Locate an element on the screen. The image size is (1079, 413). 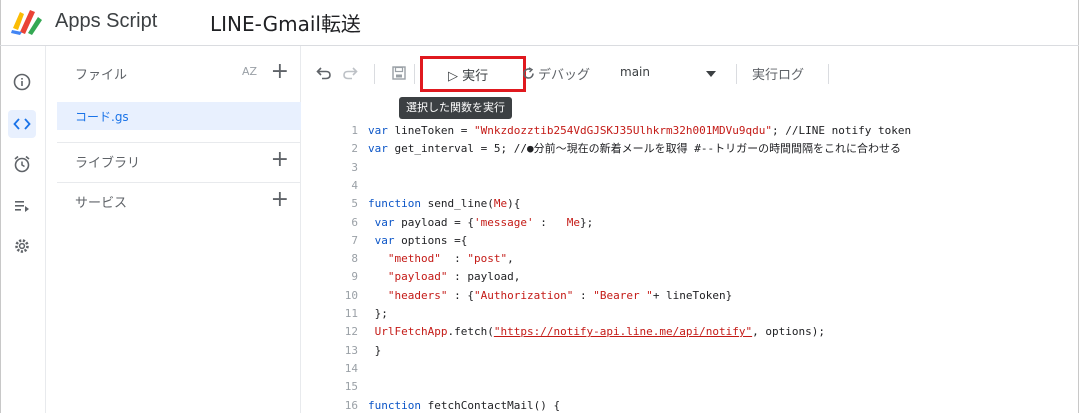
add-library-button: + is located at coordinates (280, 160).